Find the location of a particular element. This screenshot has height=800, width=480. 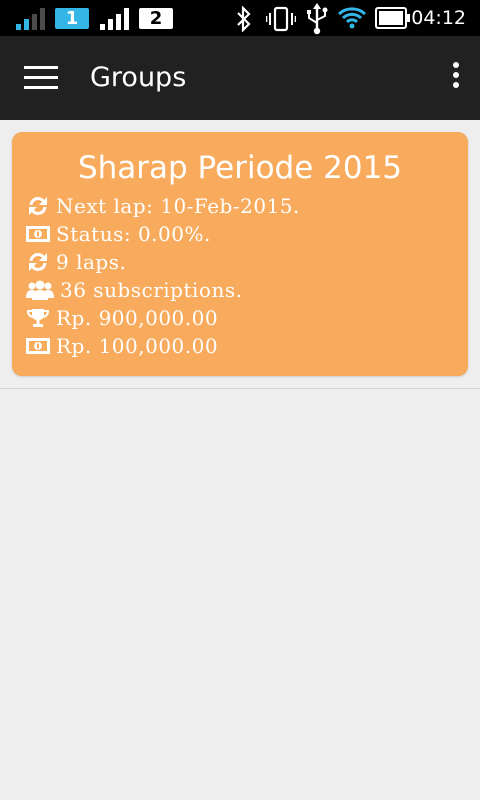

status-clock: 04:12 is located at coordinates (438, 18).